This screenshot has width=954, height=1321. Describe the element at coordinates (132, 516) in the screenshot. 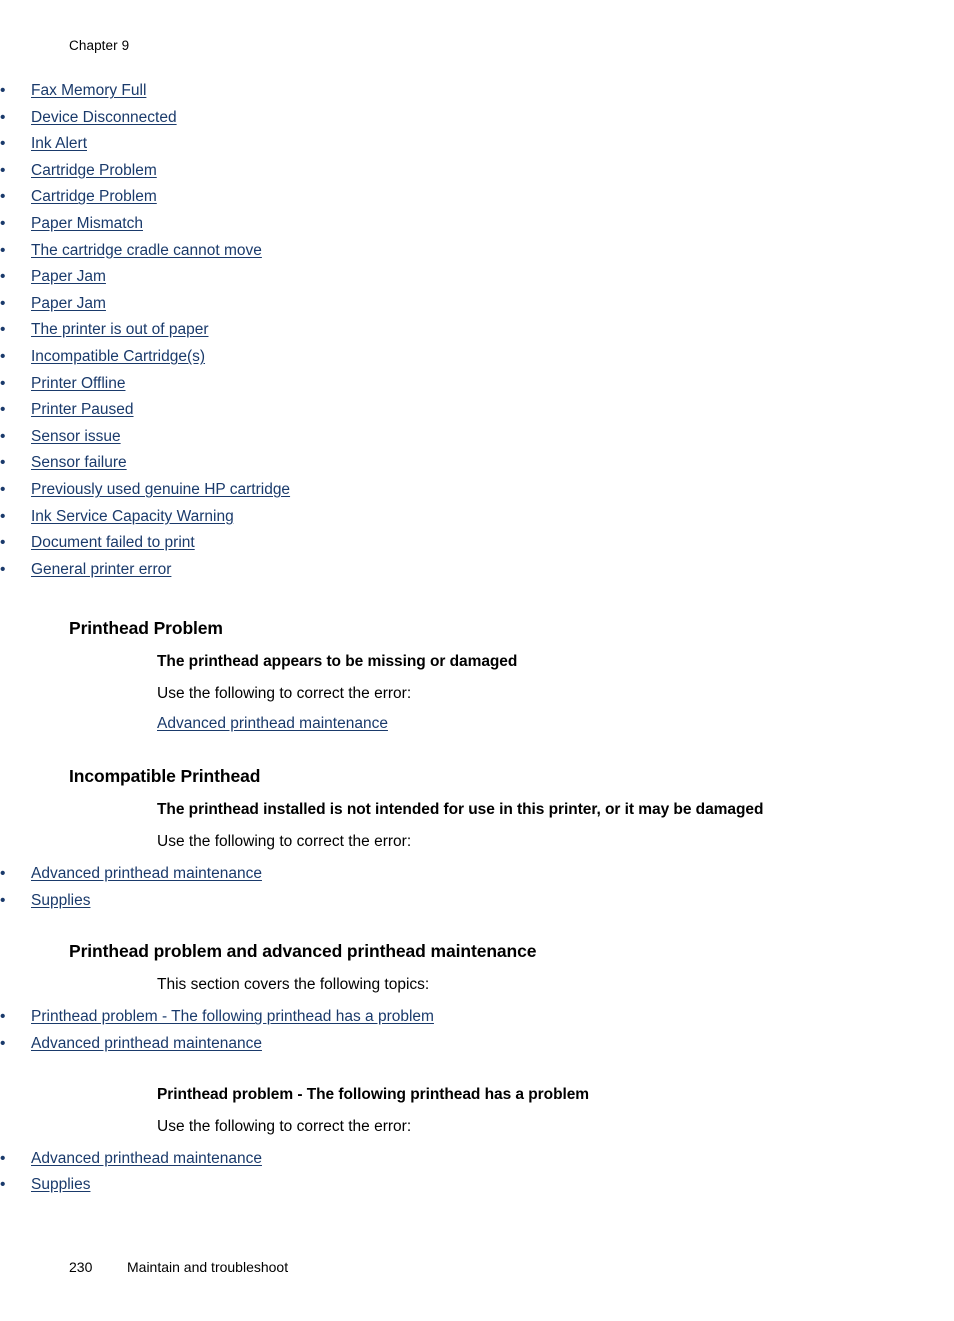

I see `topic-link-ink-service-capacity-warning: Ink Service Capacity Warning` at that location.